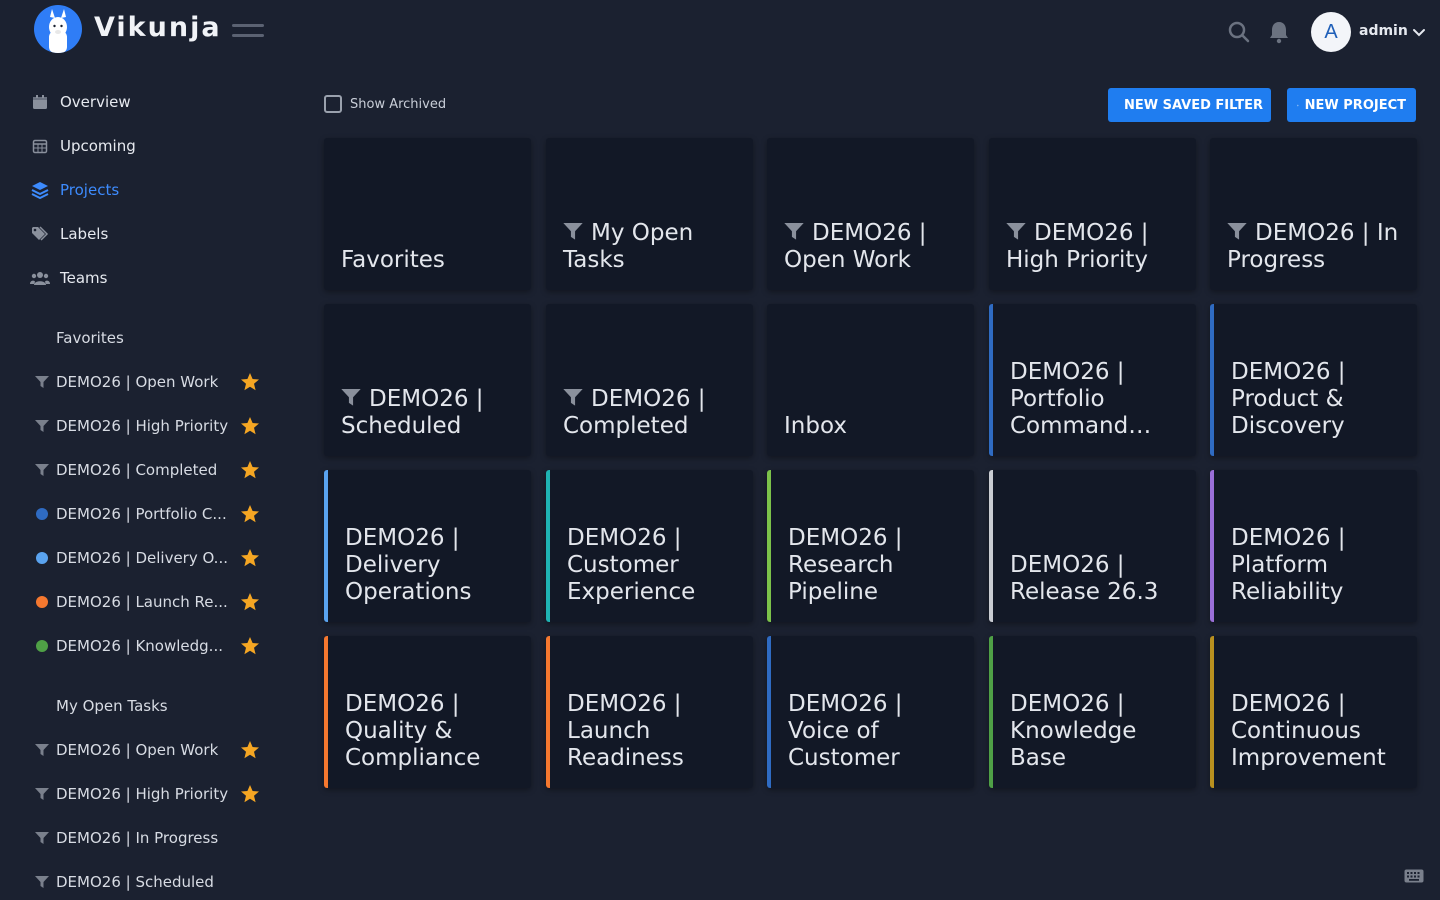 The image size is (1440, 900). Describe the element at coordinates (90, 338) in the screenshot. I see `favorites-heading: Favorites` at that location.